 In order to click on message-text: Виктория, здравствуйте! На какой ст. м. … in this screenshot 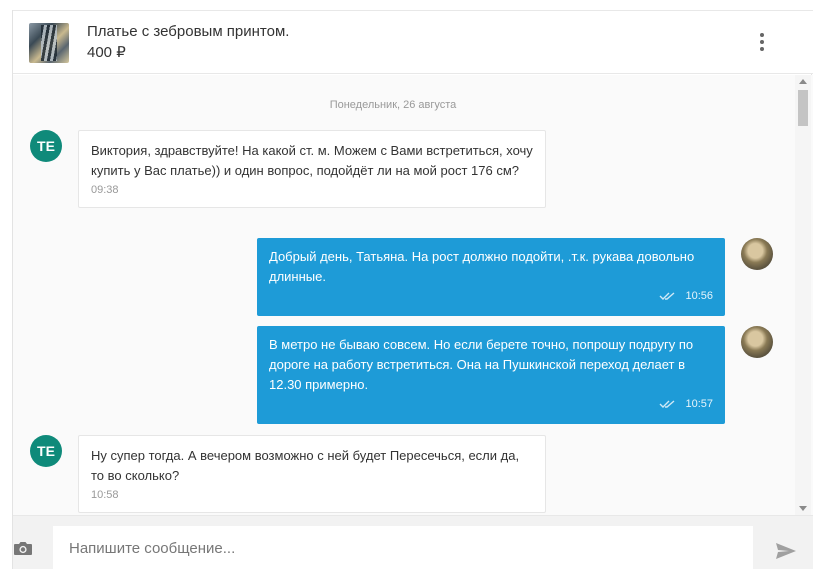, I will do `click(312, 160)`.